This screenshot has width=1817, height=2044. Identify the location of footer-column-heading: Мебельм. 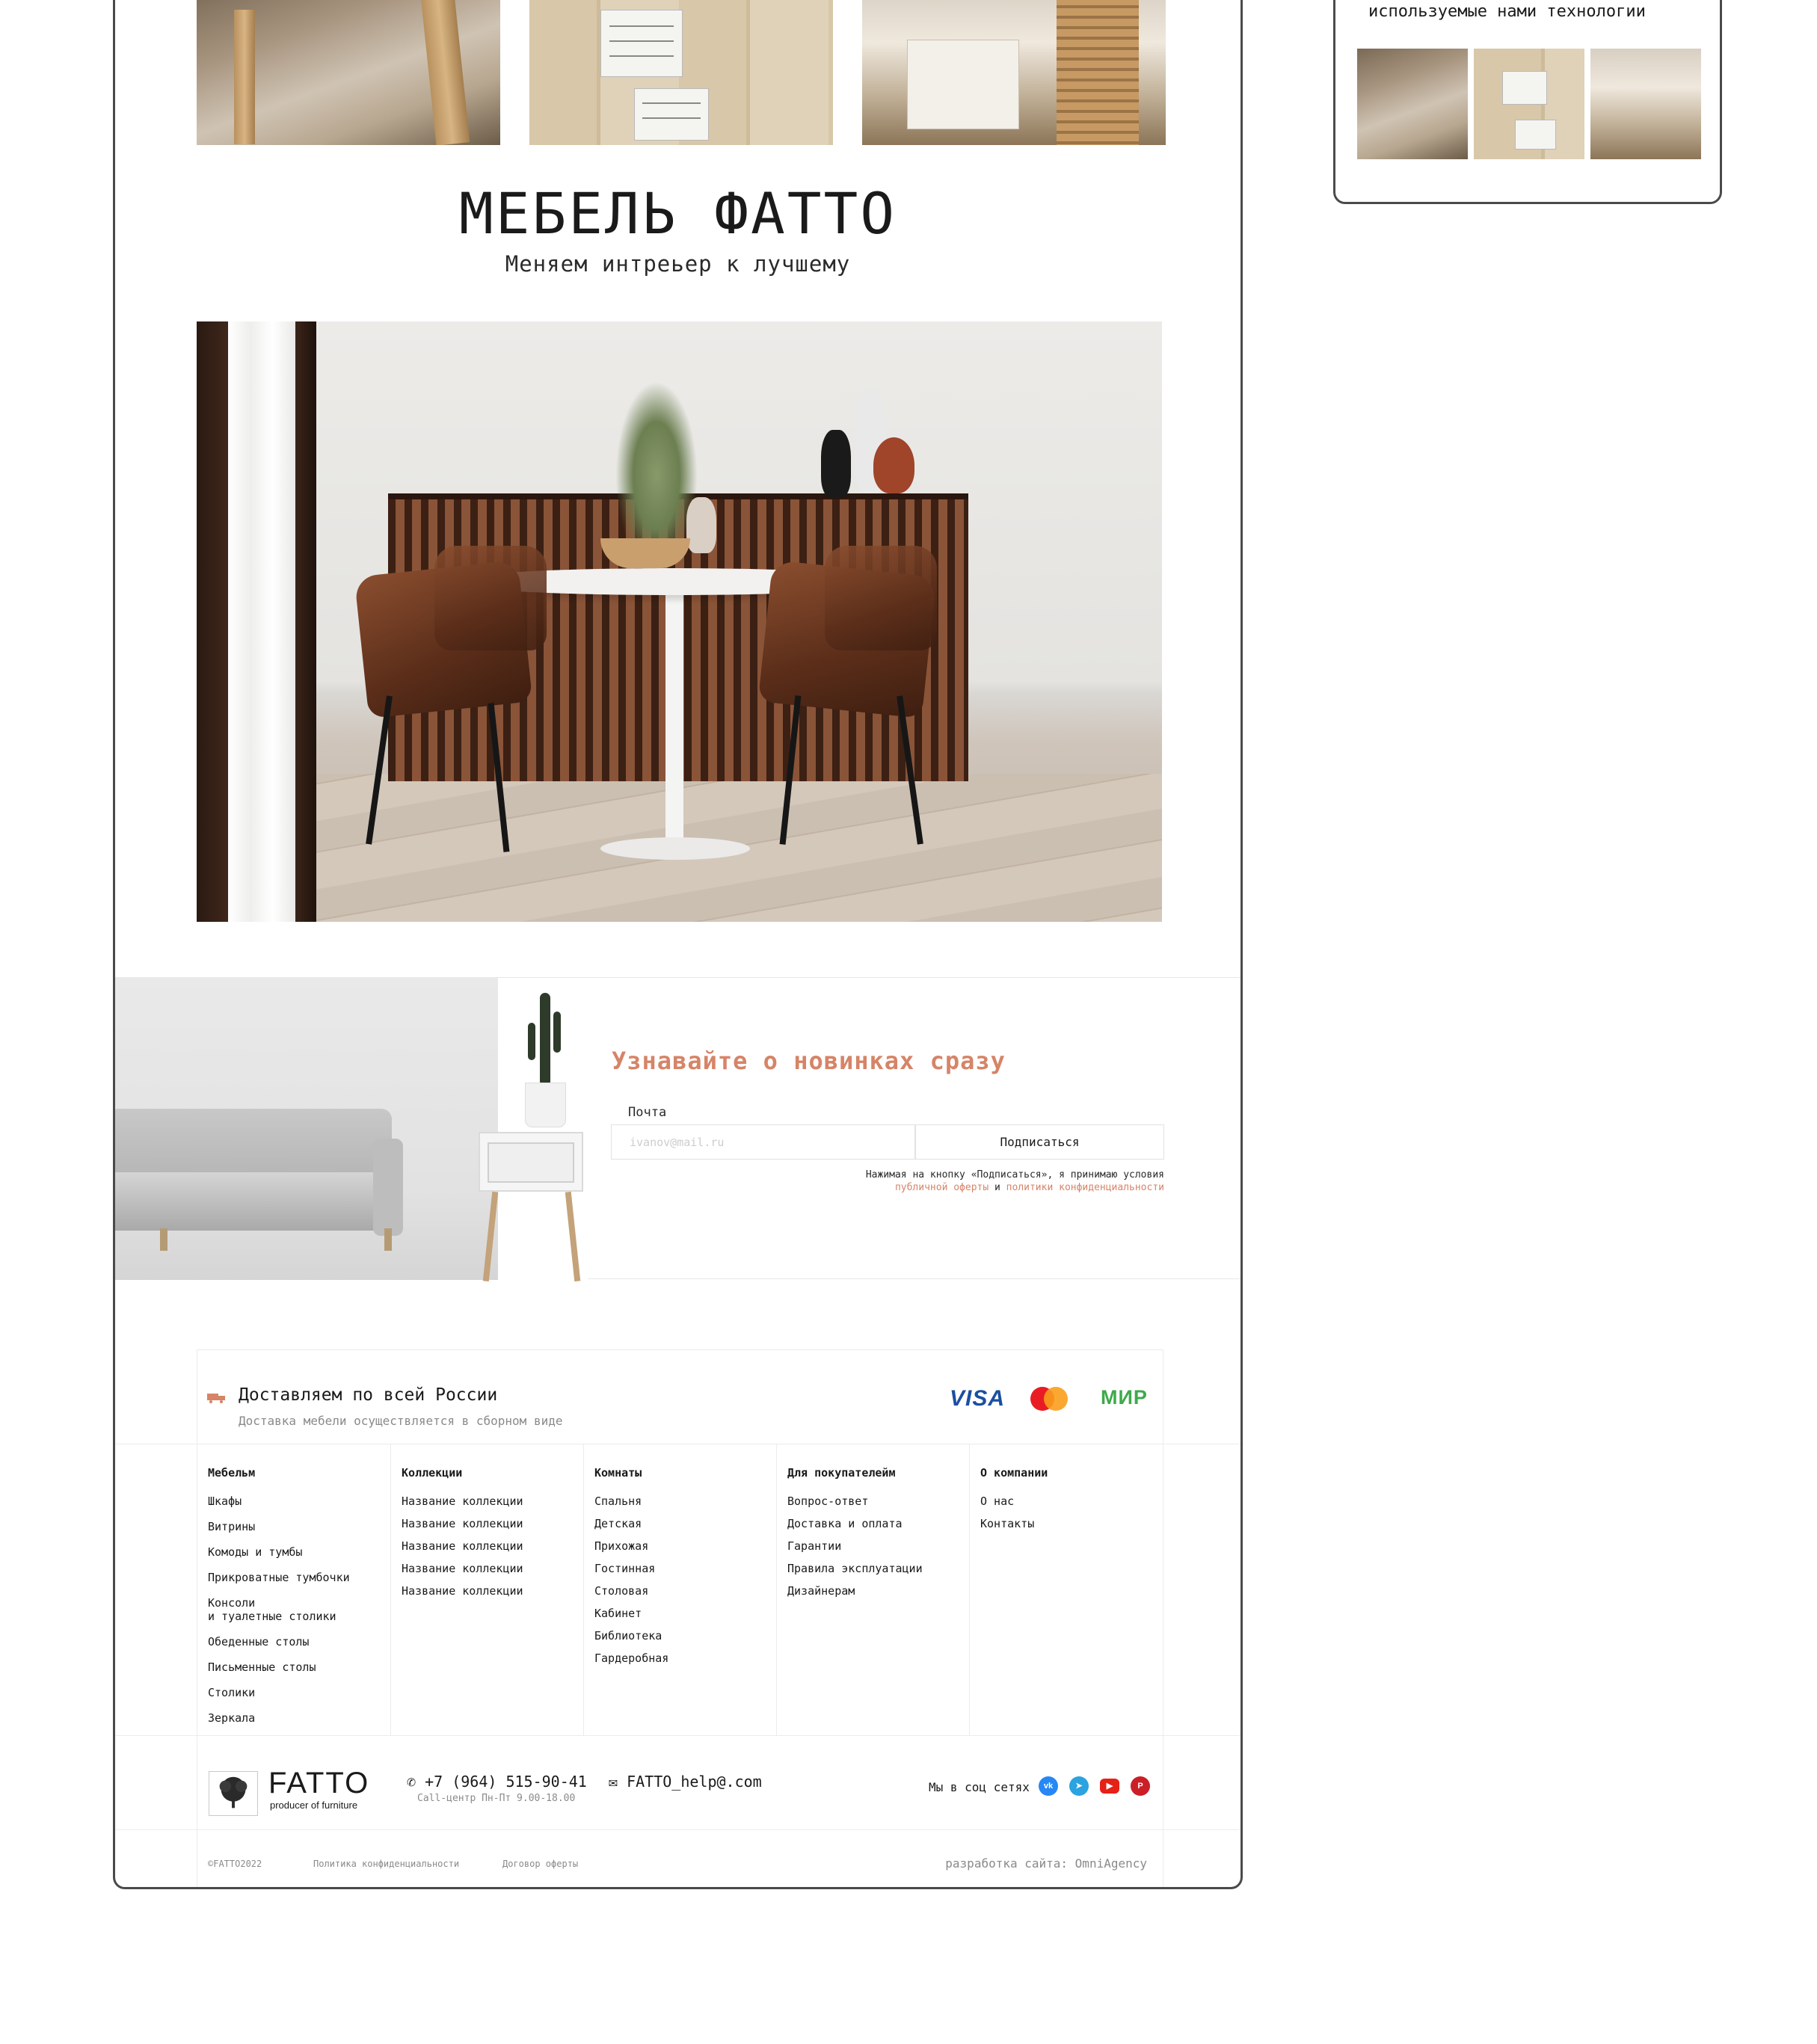
(232, 1473).